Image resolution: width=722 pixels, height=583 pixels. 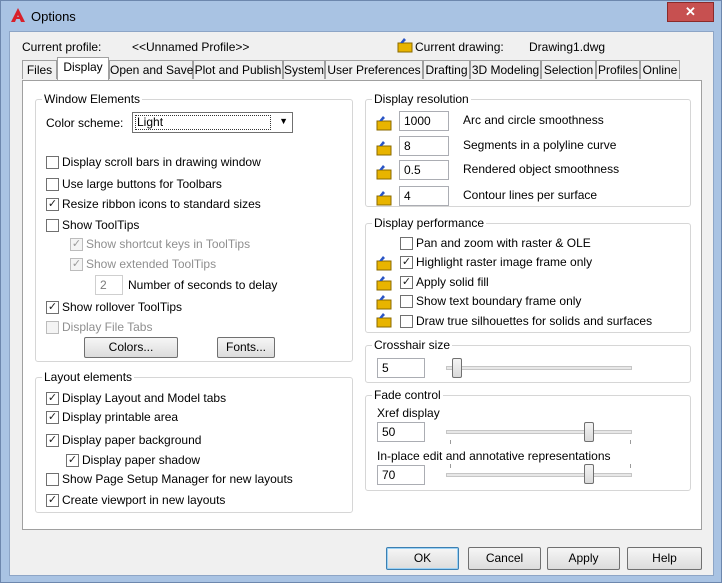 What do you see at coordinates (539, 475) in the screenshot?
I see `inplace-slider-track` at bounding box center [539, 475].